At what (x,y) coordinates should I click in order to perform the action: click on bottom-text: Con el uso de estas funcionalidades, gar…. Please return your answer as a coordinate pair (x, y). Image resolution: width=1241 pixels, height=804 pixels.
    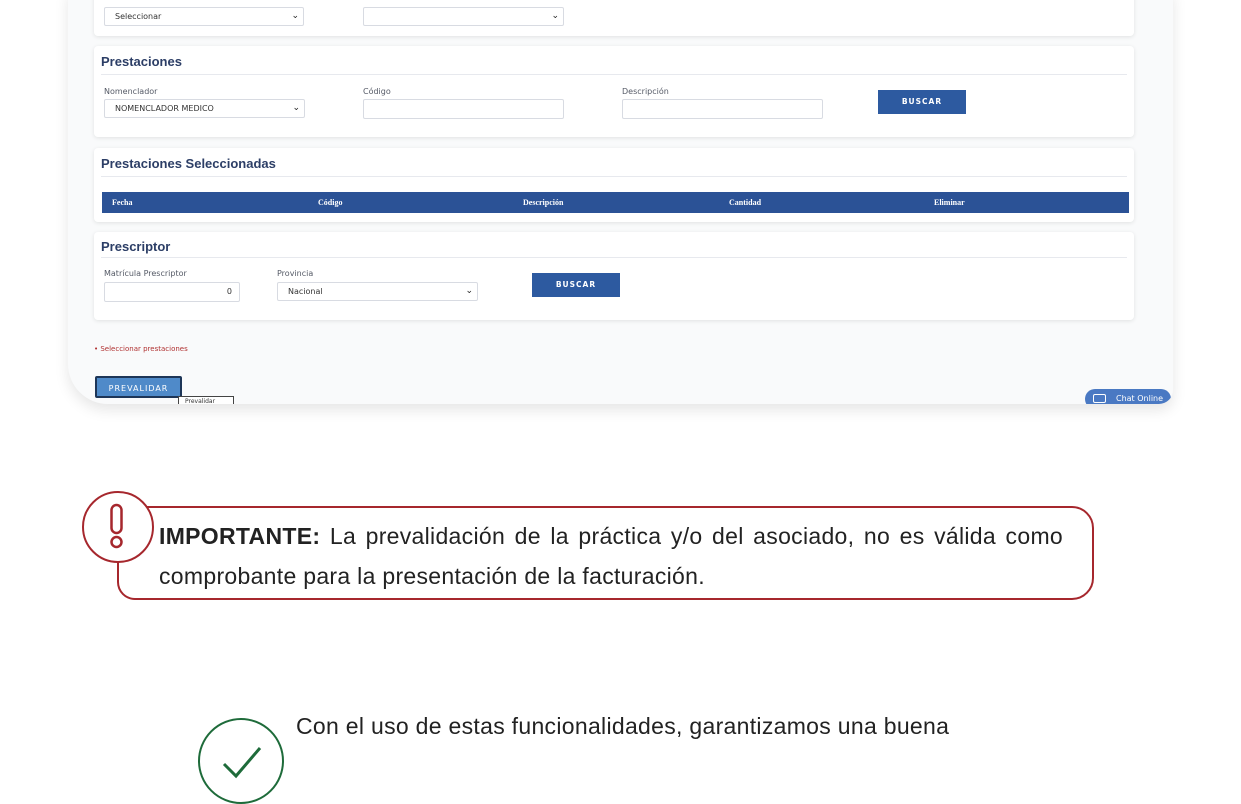
    Looking at the image, I should click on (623, 726).